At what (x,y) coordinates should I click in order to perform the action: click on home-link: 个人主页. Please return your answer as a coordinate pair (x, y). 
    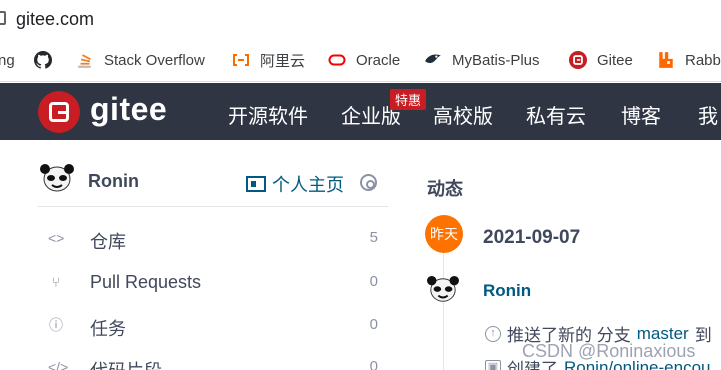
    Looking at the image, I should click on (295, 184).